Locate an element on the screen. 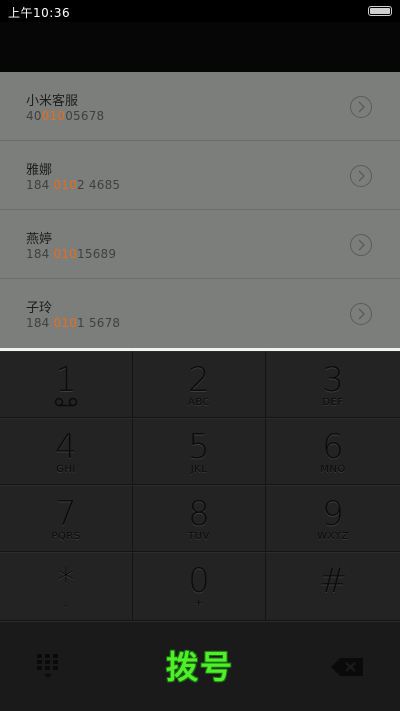 This screenshot has height=711, width=400. contact-number: 184 0101 5678 is located at coordinates (73, 323).